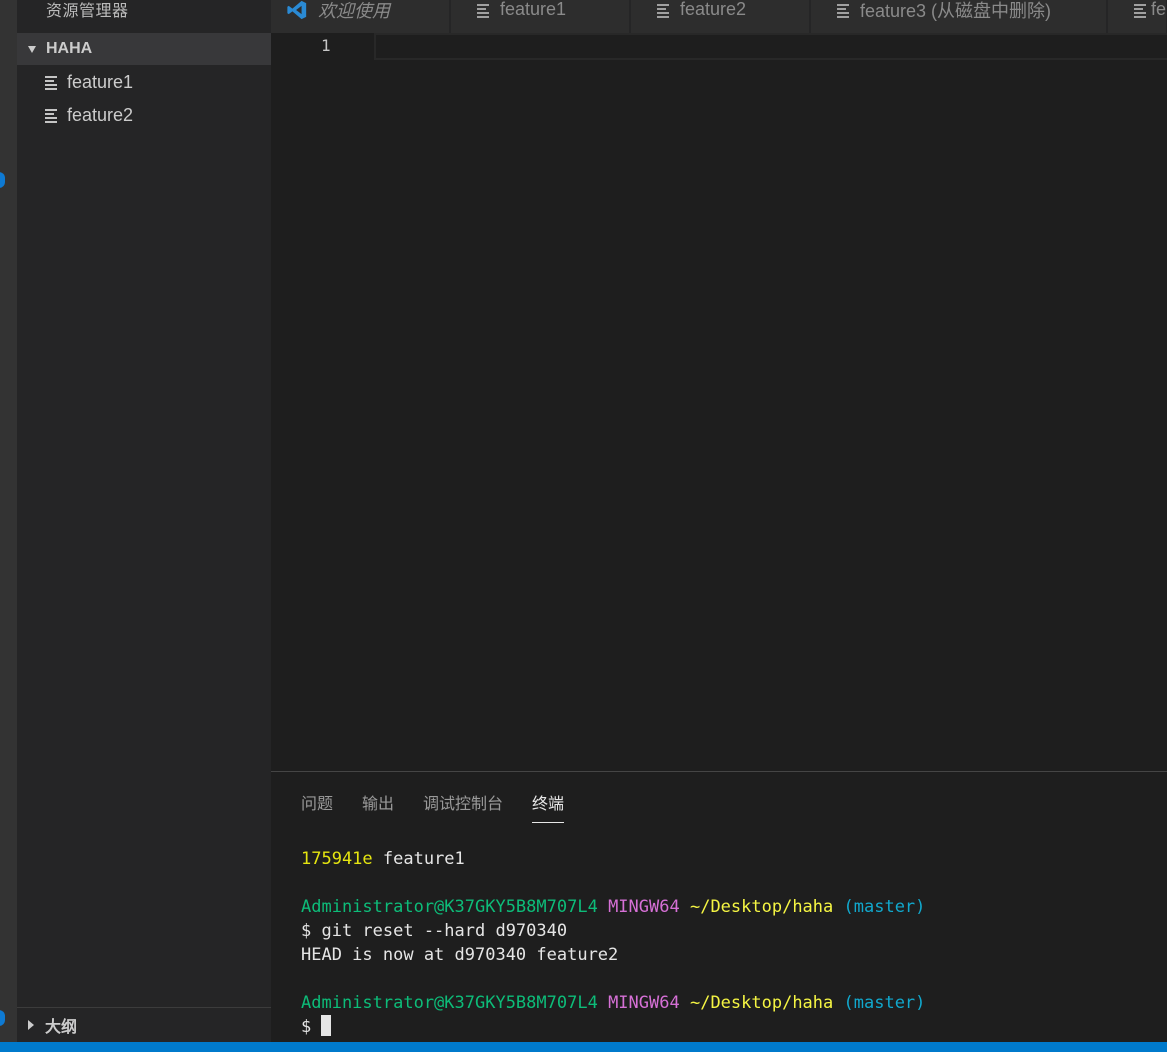  What do you see at coordinates (713, 9) in the screenshot?
I see `tab-label: feature2` at bounding box center [713, 9].